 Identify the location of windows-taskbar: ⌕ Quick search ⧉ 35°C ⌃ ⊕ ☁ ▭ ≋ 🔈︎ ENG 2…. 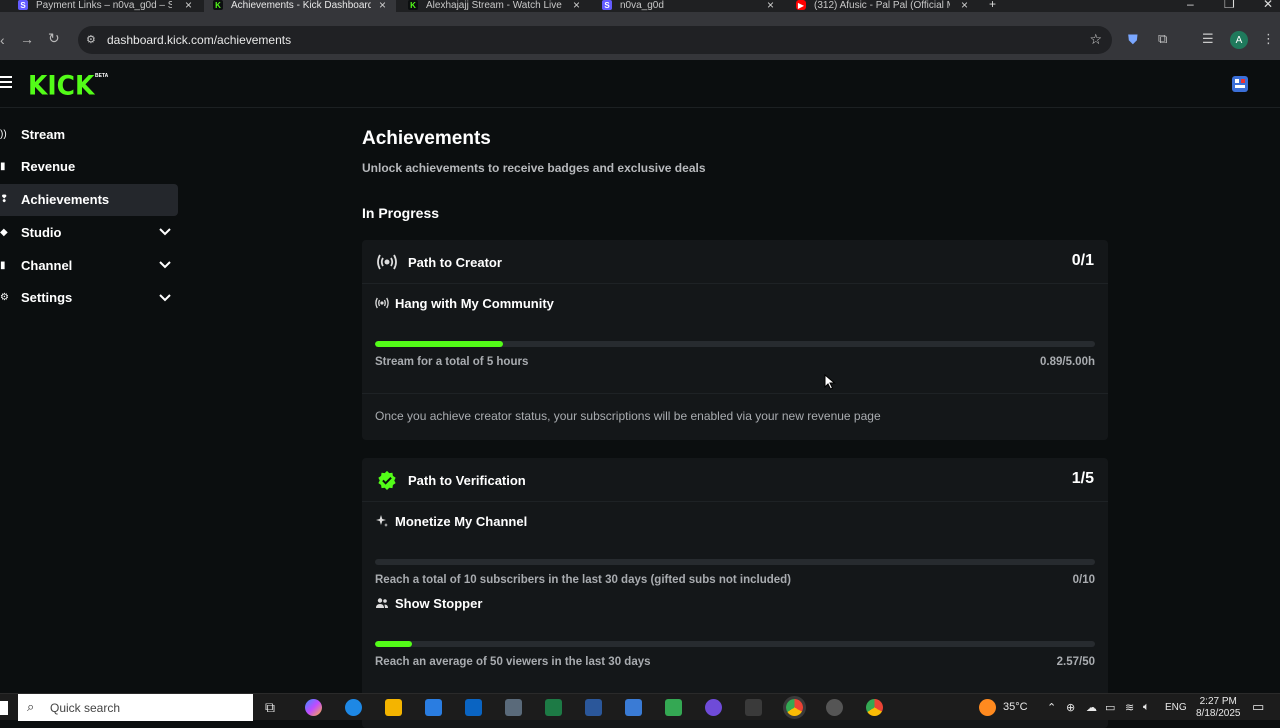
(640, 707).